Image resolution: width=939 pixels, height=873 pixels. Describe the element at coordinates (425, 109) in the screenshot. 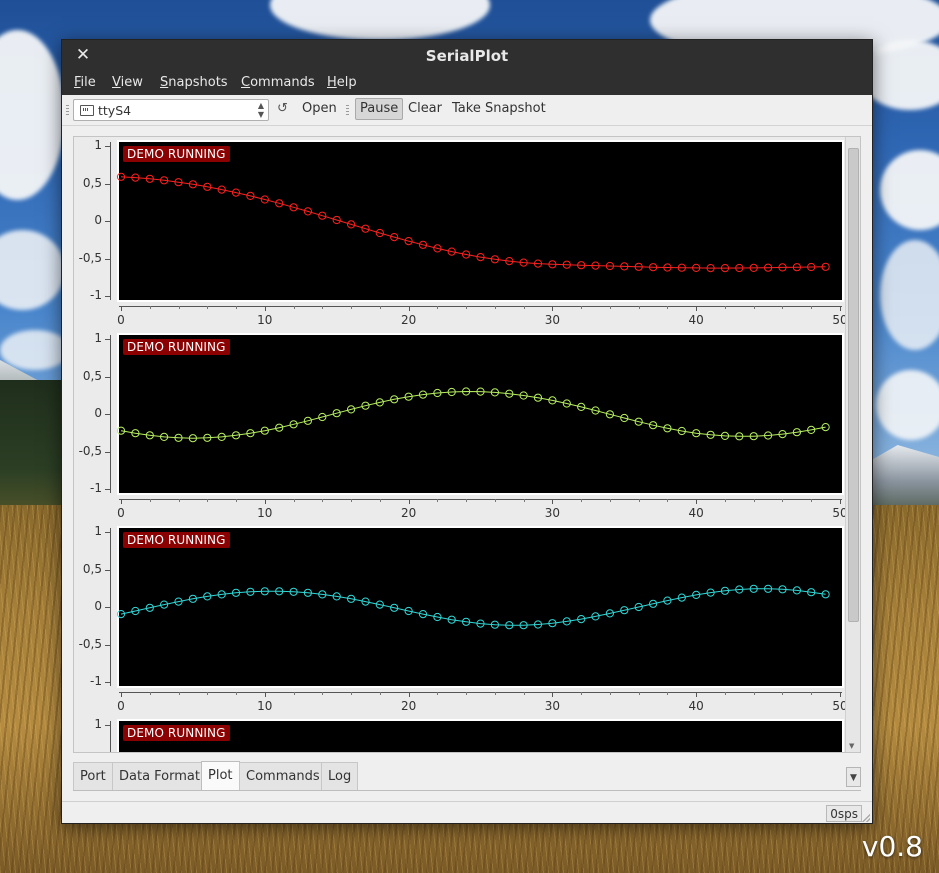

I see `clear-button: Clear` at that location.